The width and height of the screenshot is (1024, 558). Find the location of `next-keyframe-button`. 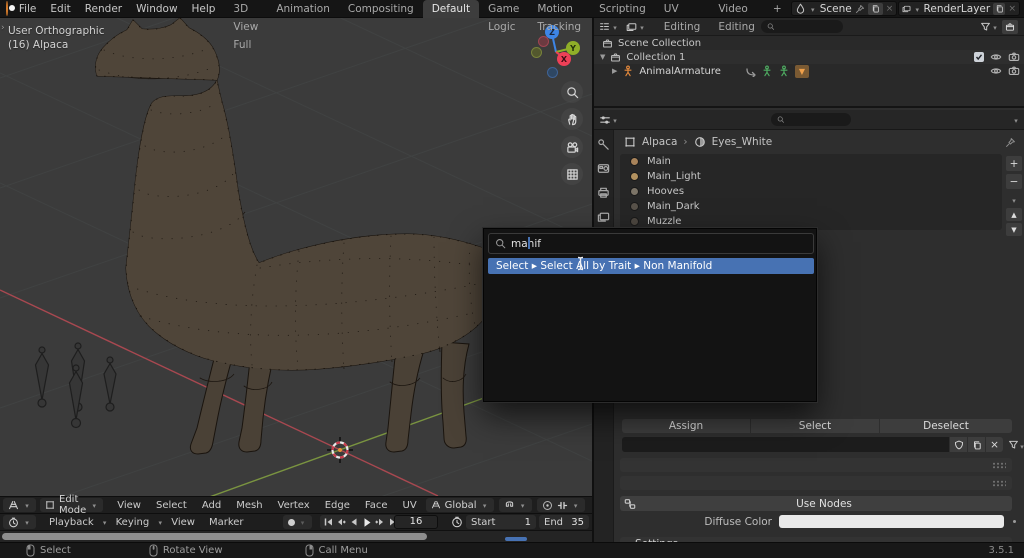

next-keyframe-button is located at coordinates (380, 522).